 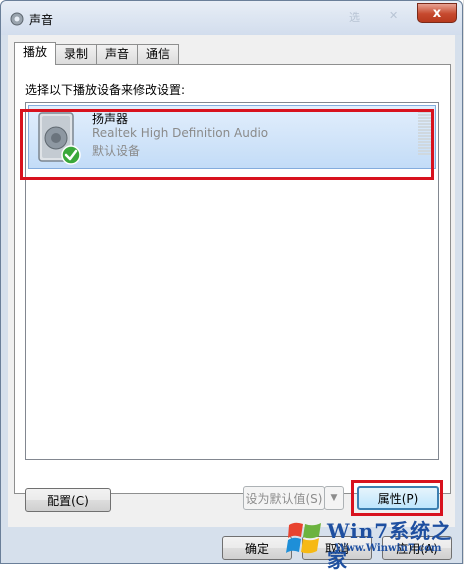 I want to click on device-item-speakers: 扬声器 Realtek High Definition Audio 默认设备, so click(x=232, y=137).